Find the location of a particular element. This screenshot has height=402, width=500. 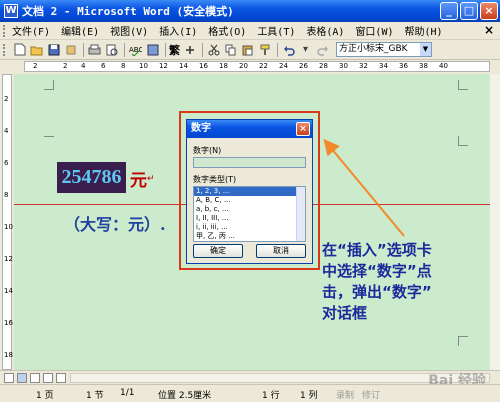

simplified-chinese-icon is located at coordinates (189, 49).